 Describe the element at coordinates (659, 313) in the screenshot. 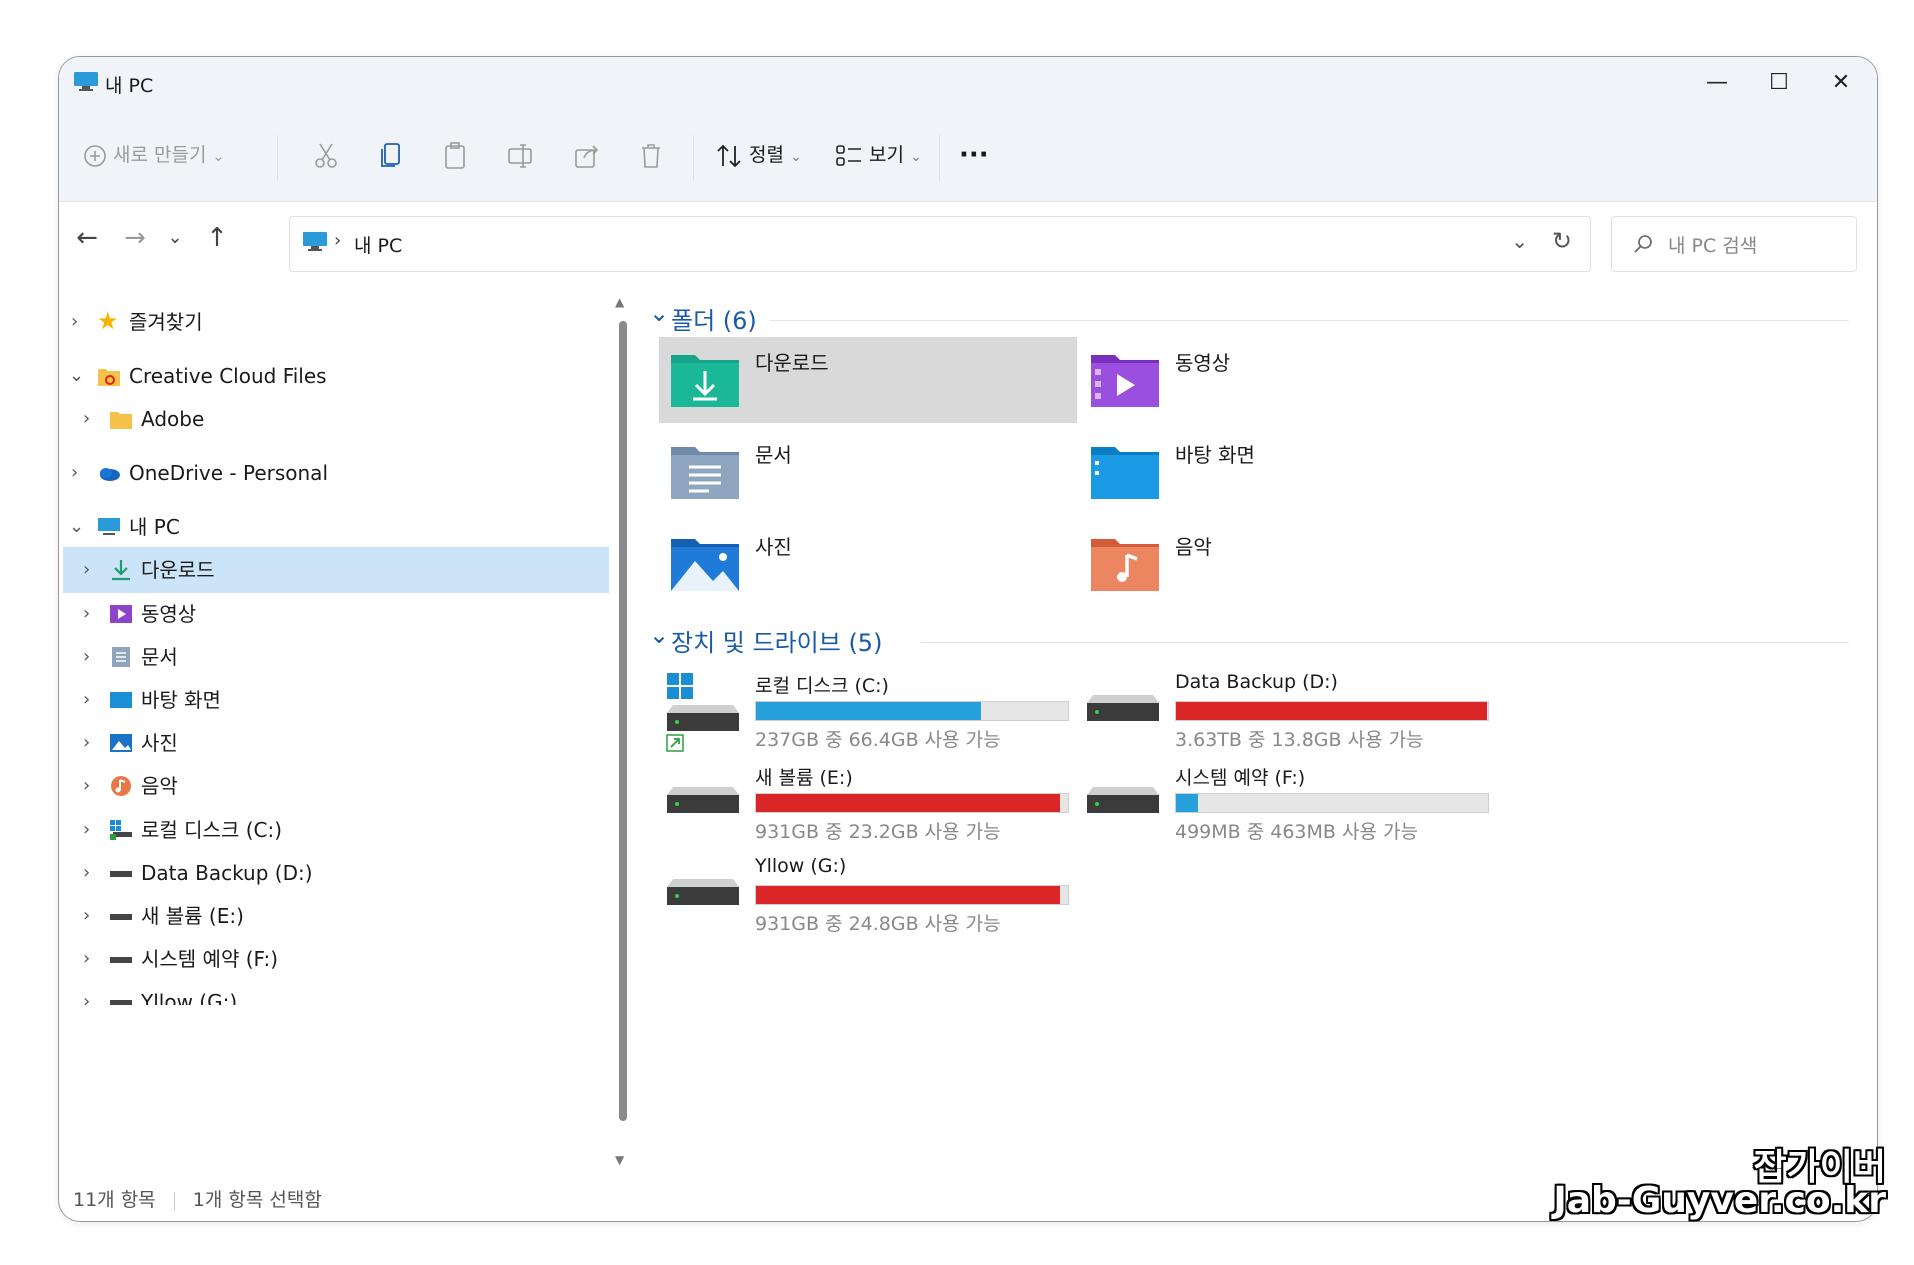

I see `folders-collapse-chevron-icon: ⌄` at that location.